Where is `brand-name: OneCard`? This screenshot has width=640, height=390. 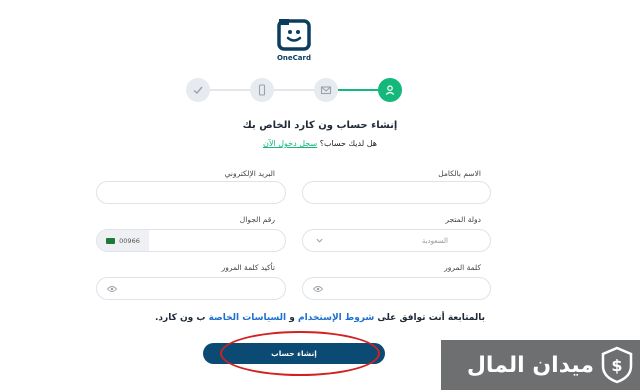 brand-name: OneCard is located at coordinates (293, 58).